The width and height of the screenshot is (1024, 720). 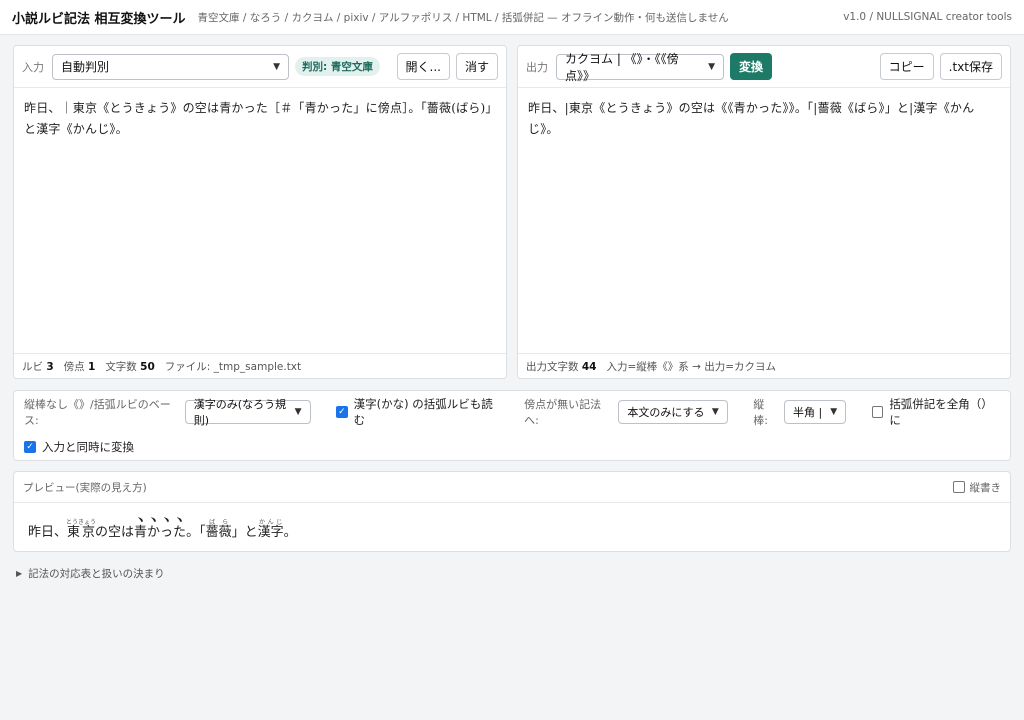 I want to click on output-format-value: カクヨム | 《》・《《傍点》》, so click(x=622, y=67).